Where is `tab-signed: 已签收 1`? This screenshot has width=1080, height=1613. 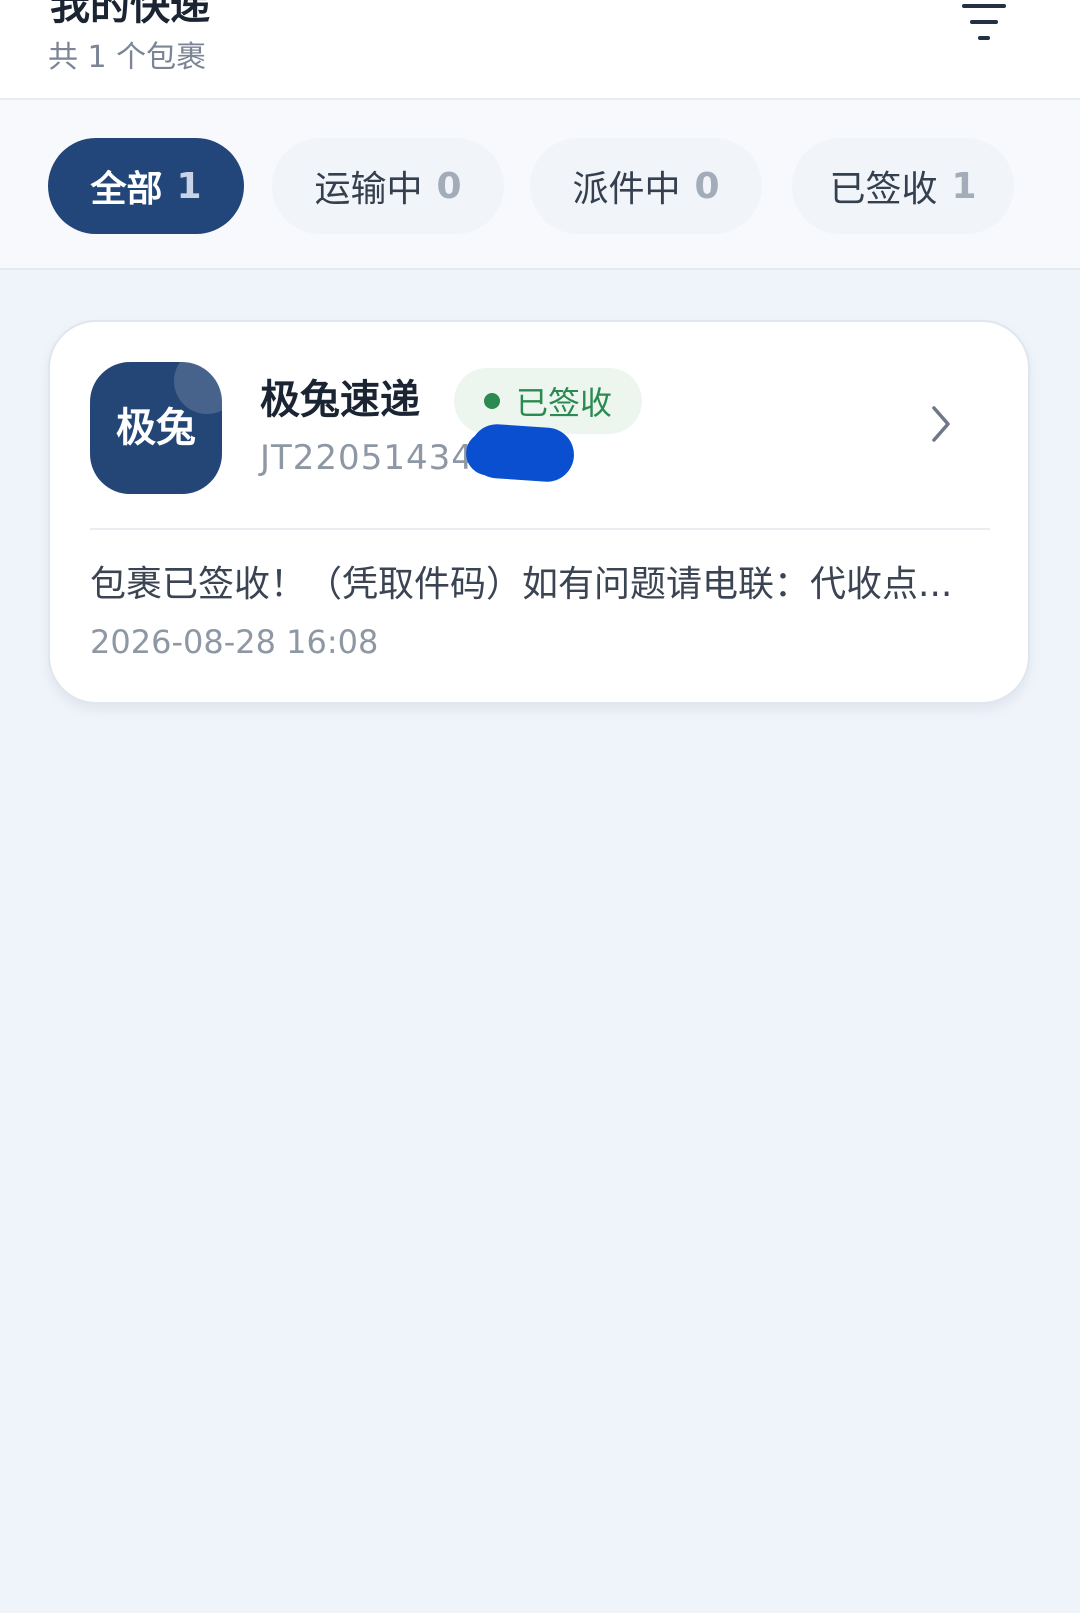
tab-signed: 已签收 1 is located at coordinates (903, 186).